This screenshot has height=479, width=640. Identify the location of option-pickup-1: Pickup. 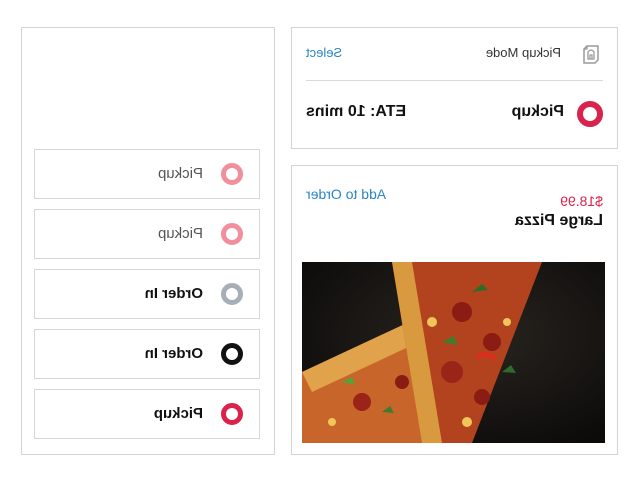
(147, 174).